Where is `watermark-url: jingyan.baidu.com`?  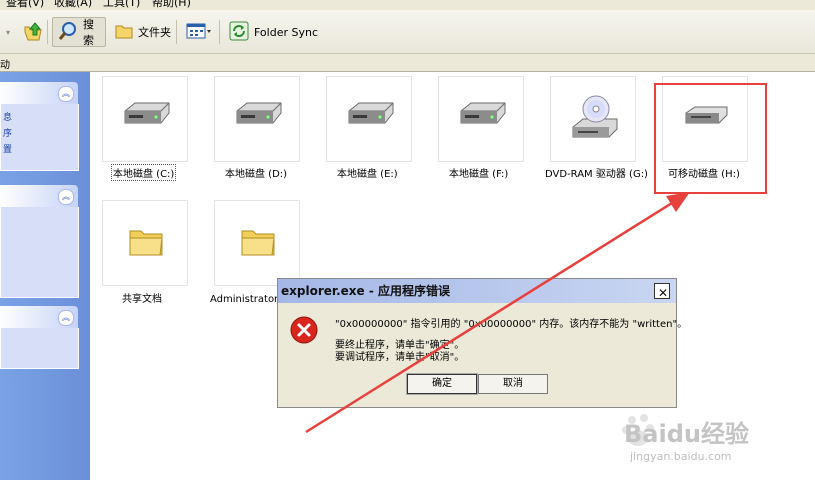
watermark-url: jingyan.baidu.com is located at coordinates (681, 456).